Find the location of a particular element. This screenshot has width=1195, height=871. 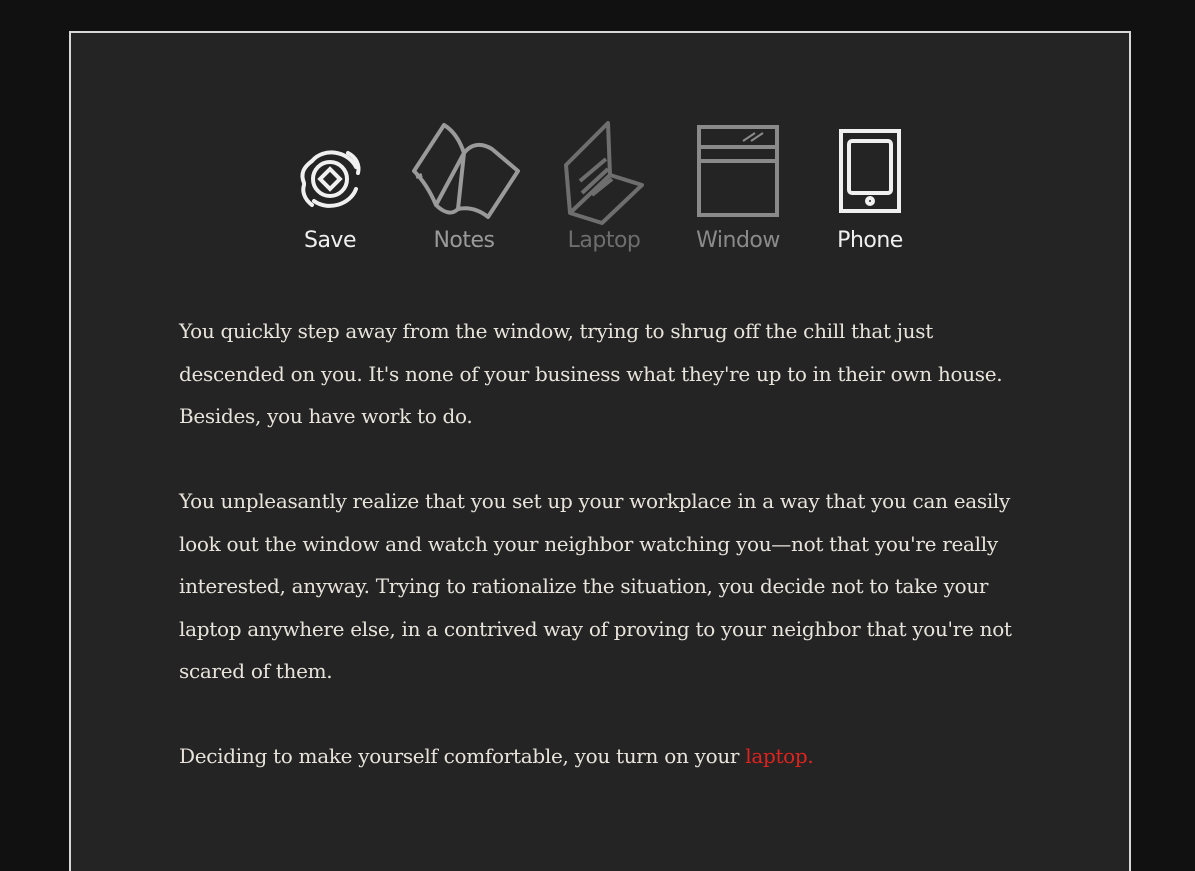

laptop-label: Laptop is located at coordinates (604, 240).